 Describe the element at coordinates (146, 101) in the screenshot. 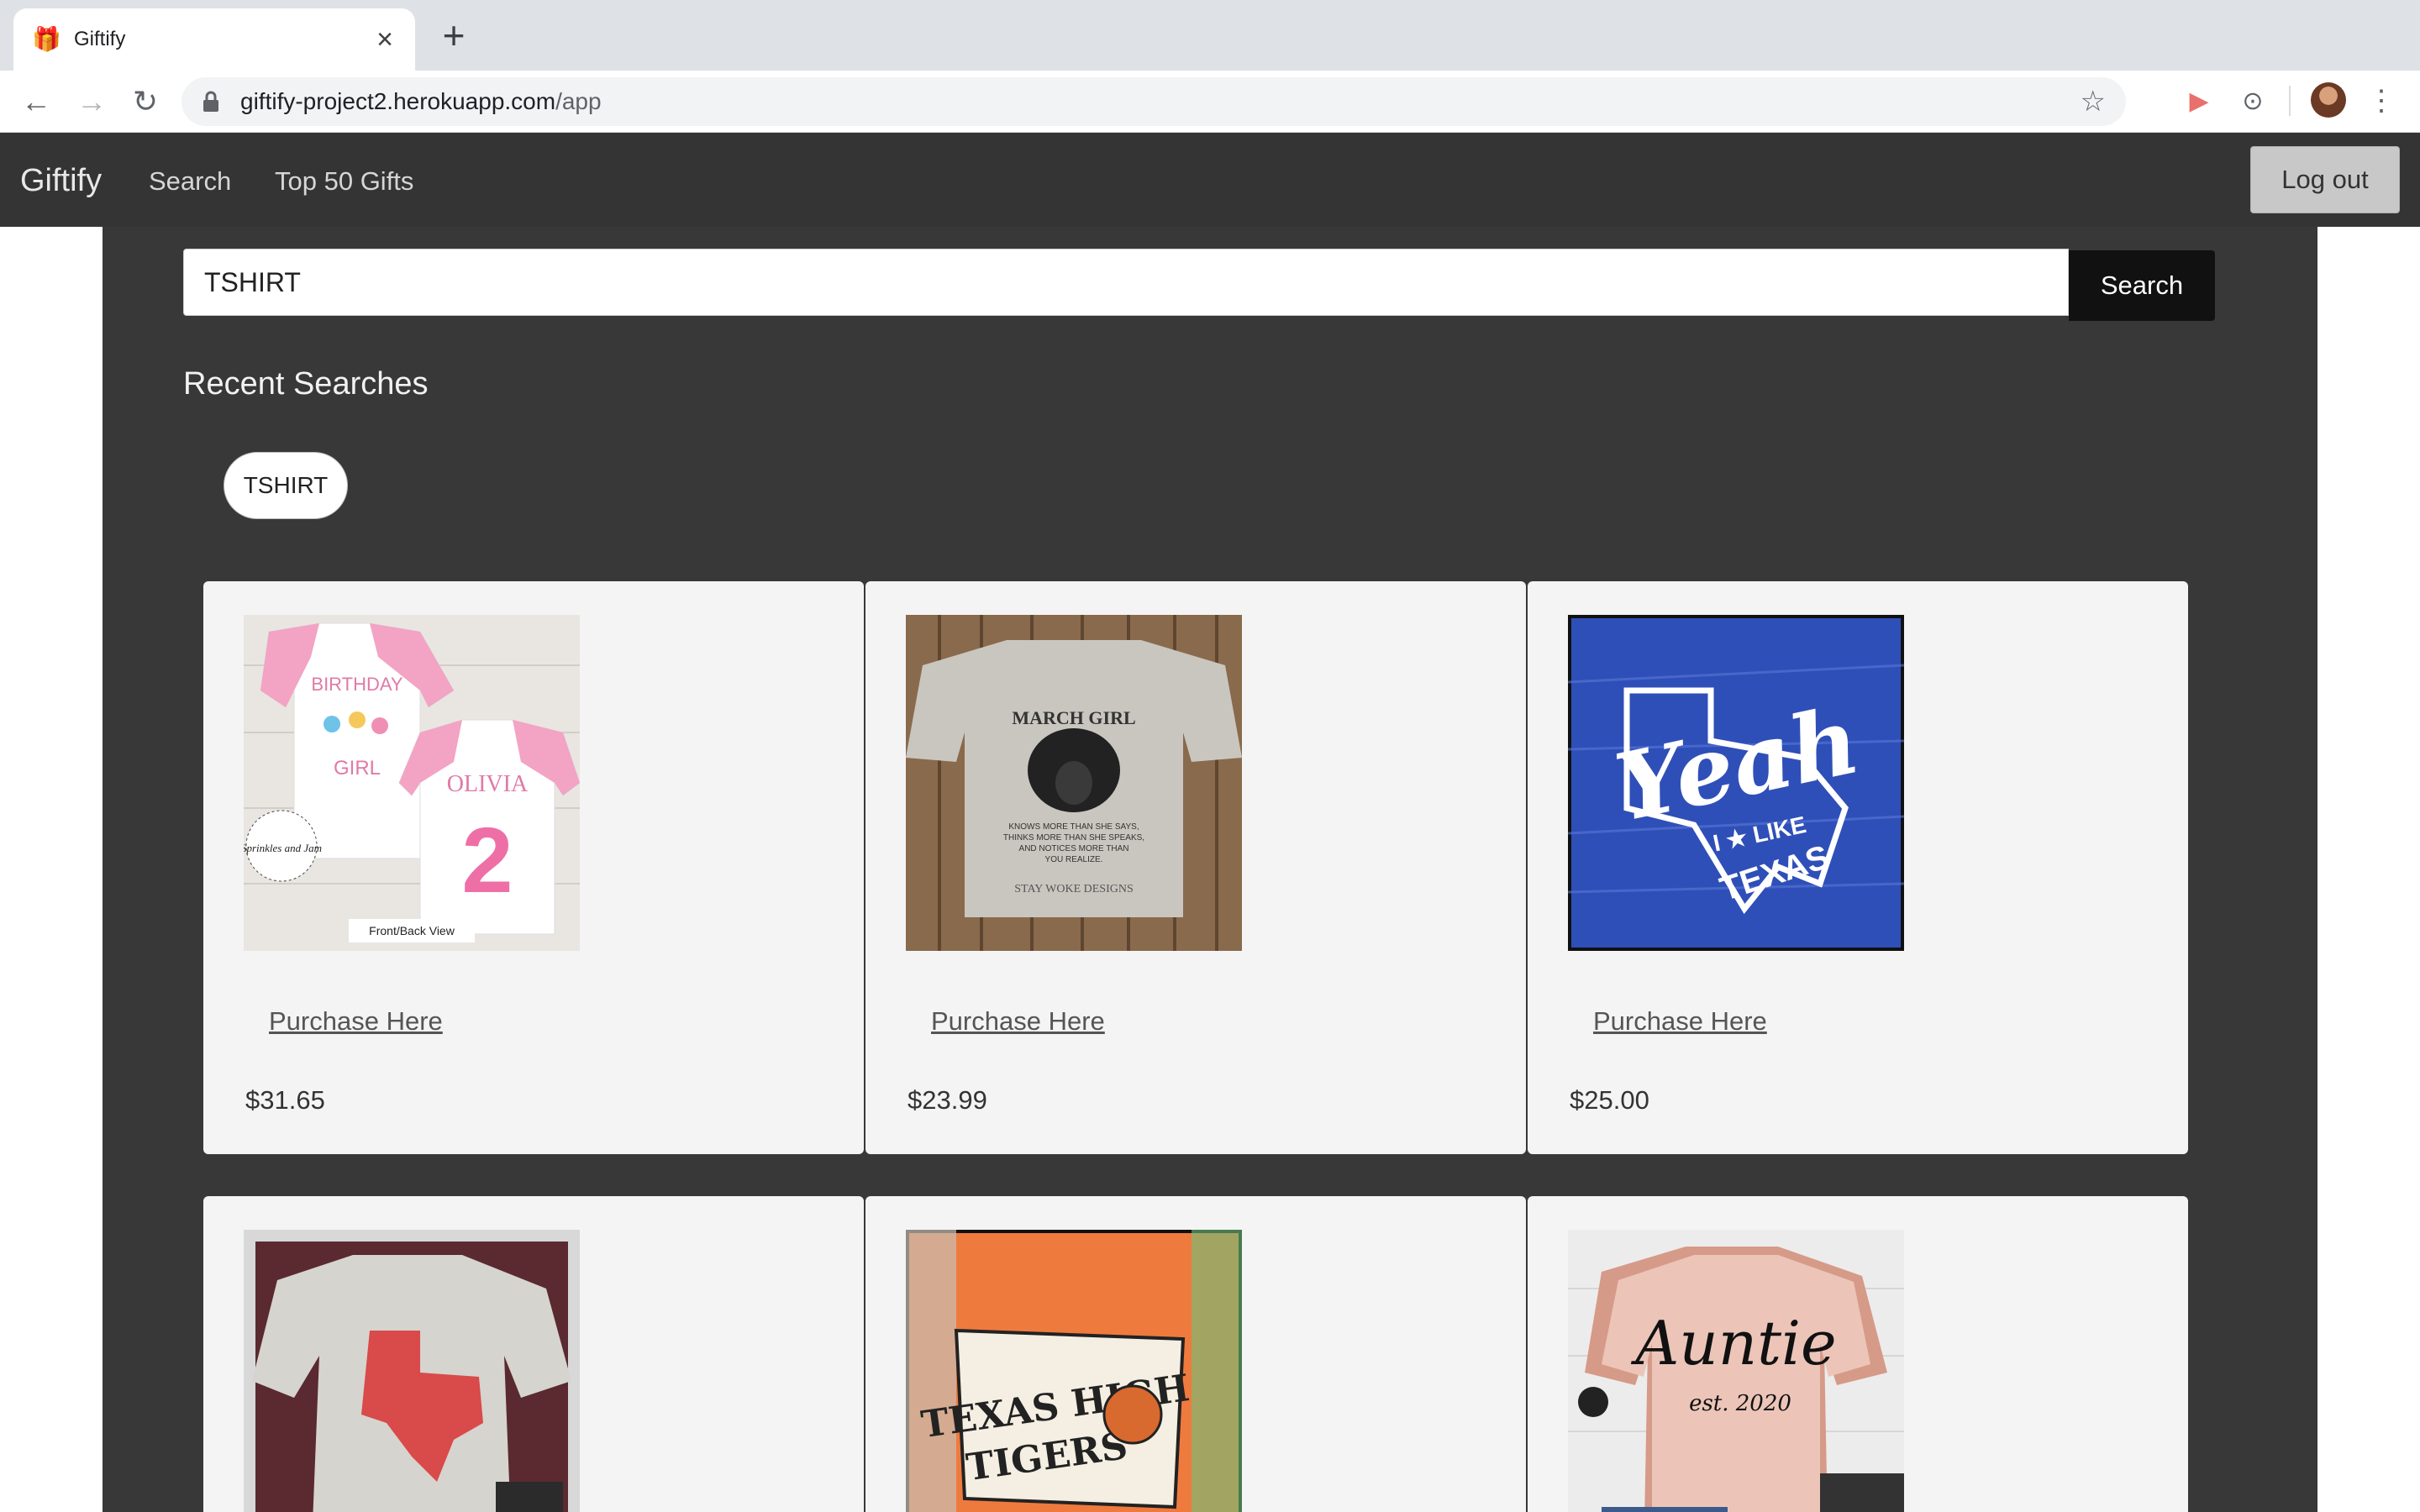

I see `reload-icon: ↻` at that location.